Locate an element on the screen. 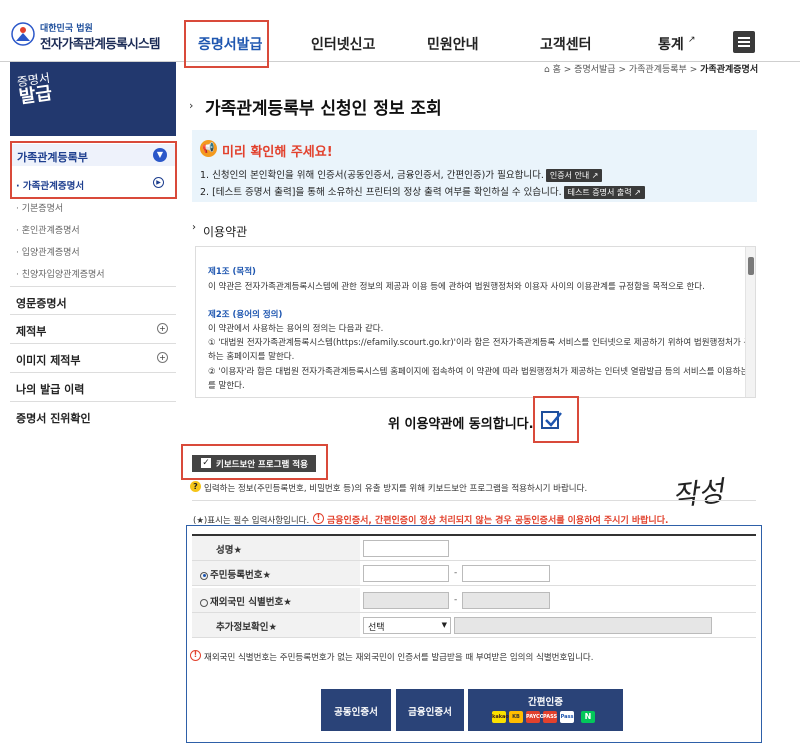  financial-cert-button: 금융인증서 is located at coordinates (430, 710).